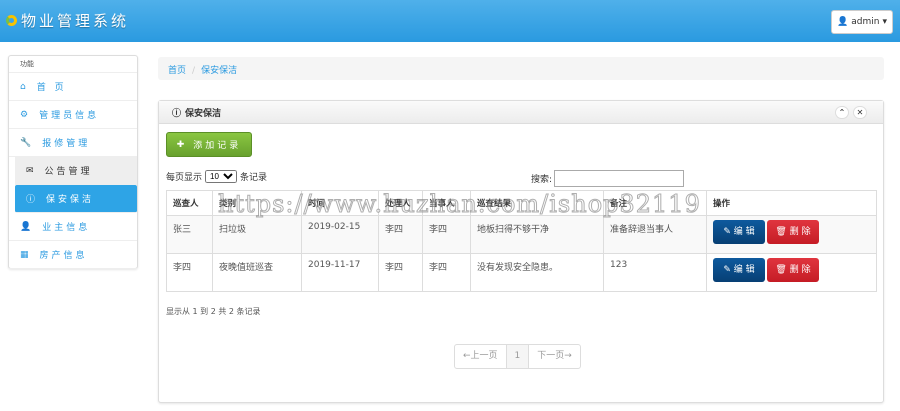 This screenshot has height=411, width=900. What do you see at coordinates (189, 234) in the screenshot?
I see `cell: 张三` at bounding box center [189, 234].